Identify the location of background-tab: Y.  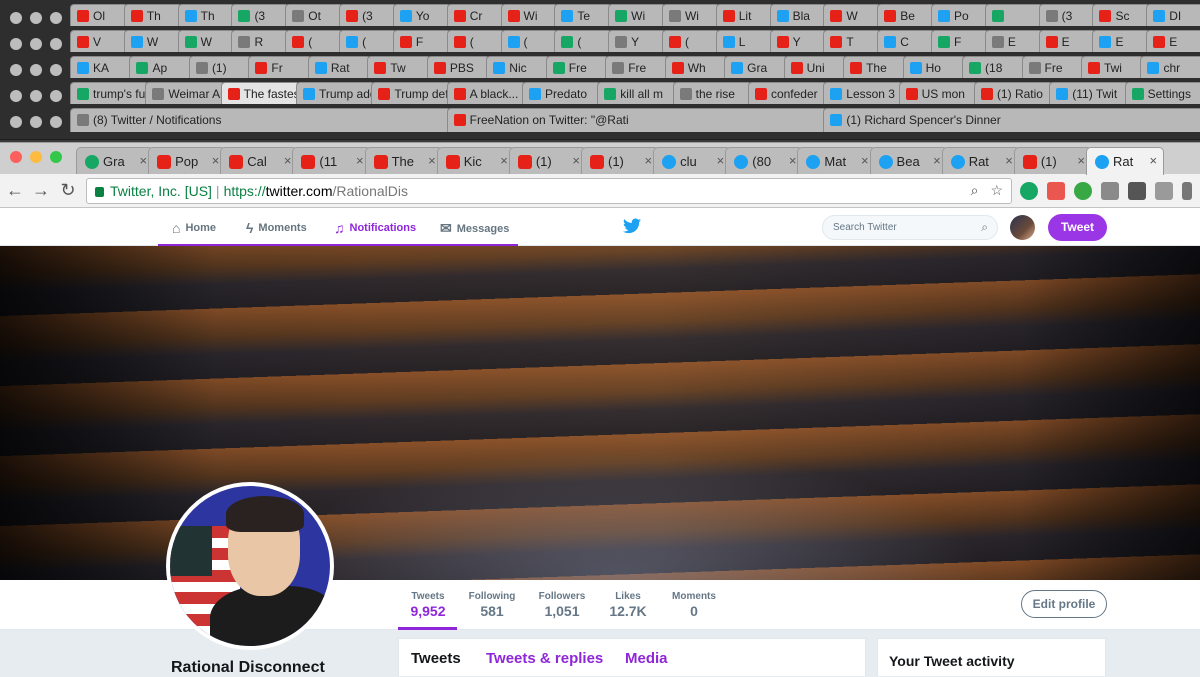
(637, 42).